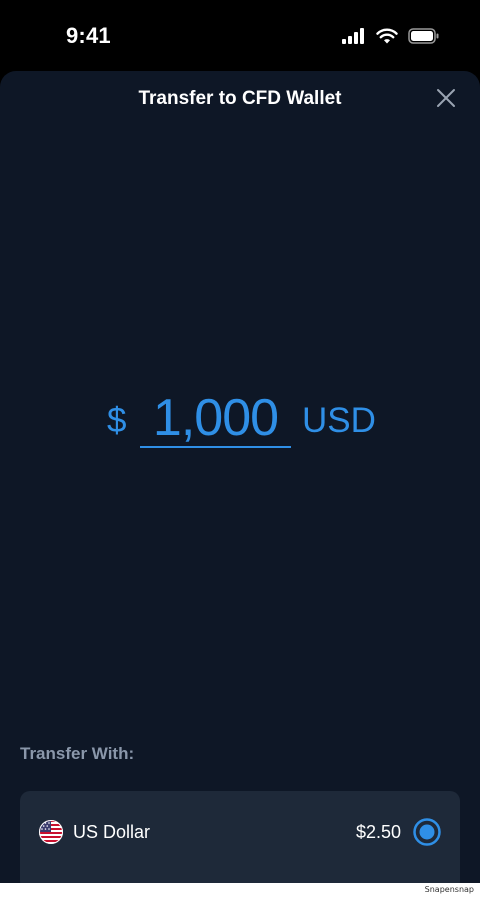  I want to click on amount-input: 1,000, so click(215, 419).